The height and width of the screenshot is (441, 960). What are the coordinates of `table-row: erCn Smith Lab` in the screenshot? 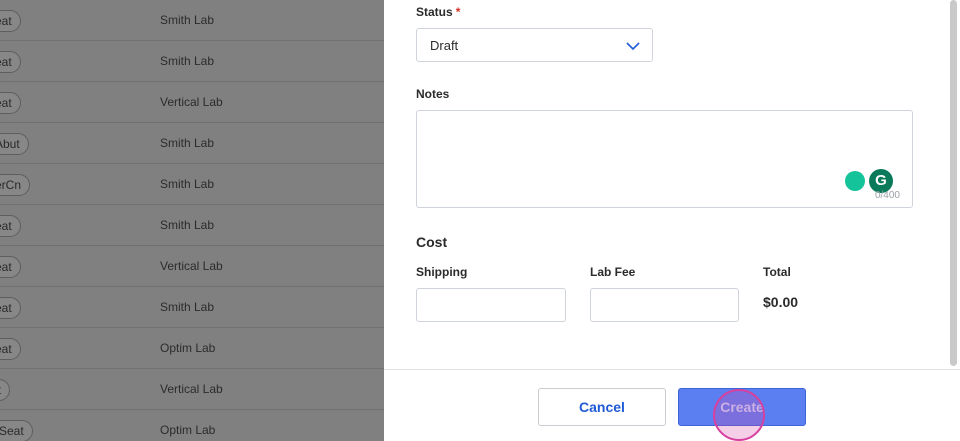 It's located at (192, 184).